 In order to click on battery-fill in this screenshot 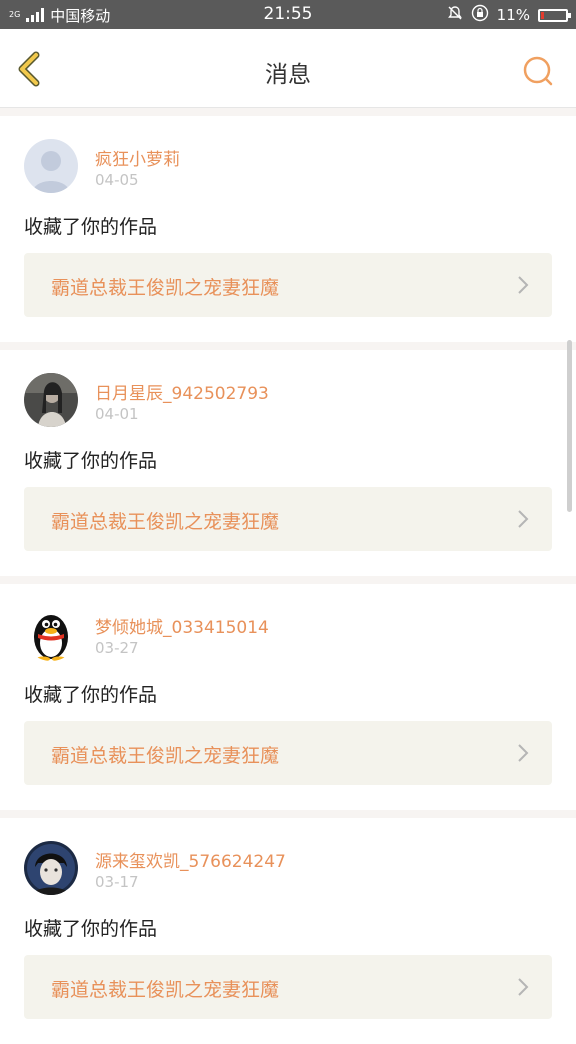, I will do `click(542, 15)`.